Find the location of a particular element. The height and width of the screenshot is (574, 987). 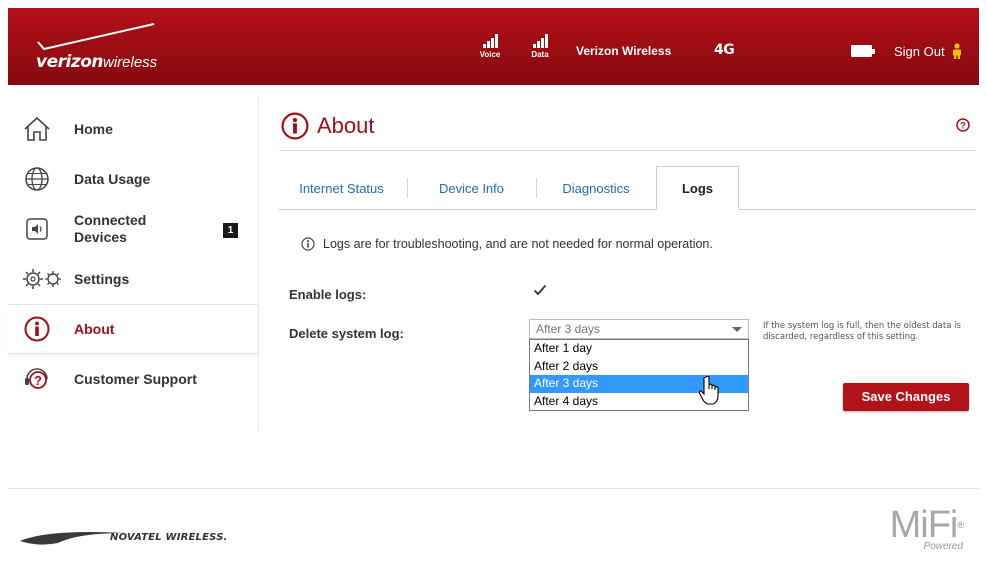

sidebar-item-home: Home is located at coordinates (133, 129).